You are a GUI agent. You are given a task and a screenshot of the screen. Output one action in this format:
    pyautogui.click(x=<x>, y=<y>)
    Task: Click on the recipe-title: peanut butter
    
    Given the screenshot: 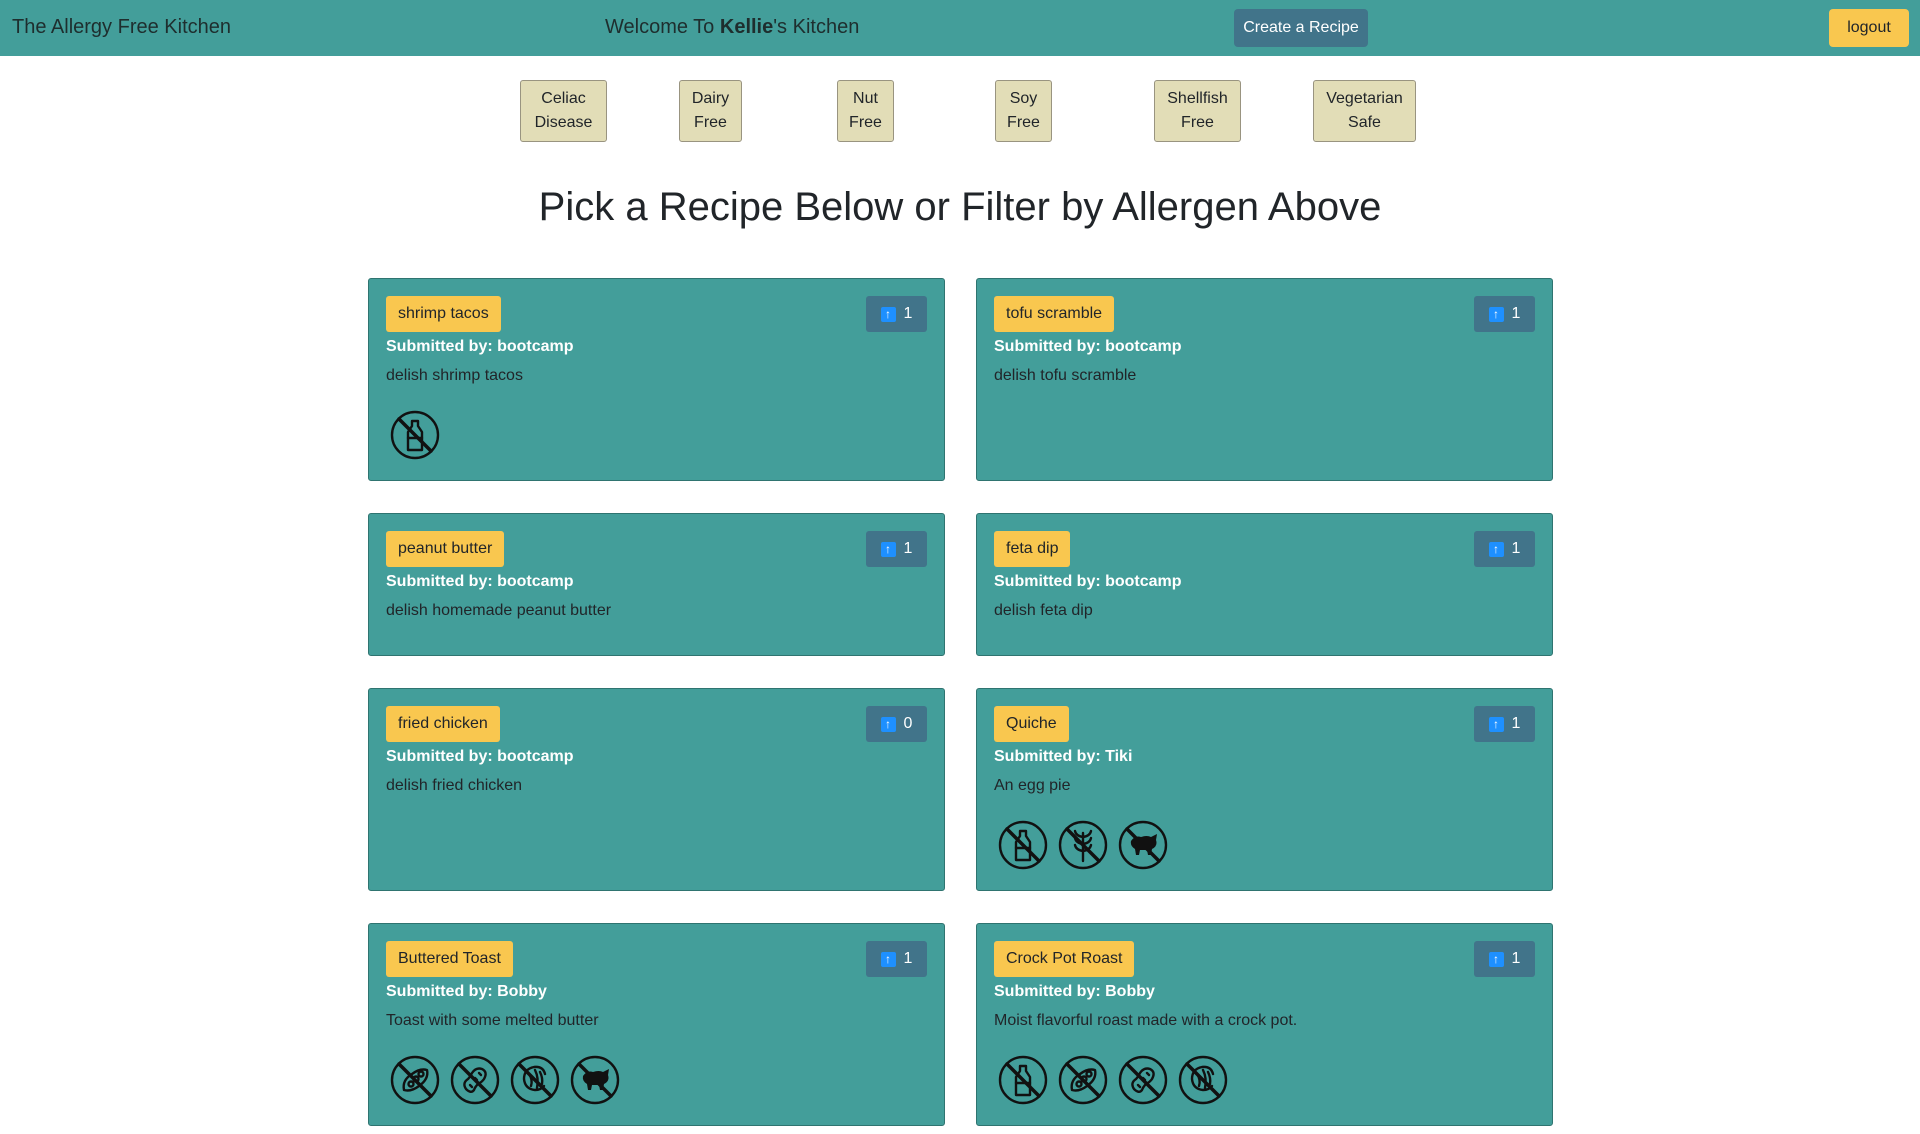 What is the action you would take?
    pyautogui.click(x=445, y=549)
    